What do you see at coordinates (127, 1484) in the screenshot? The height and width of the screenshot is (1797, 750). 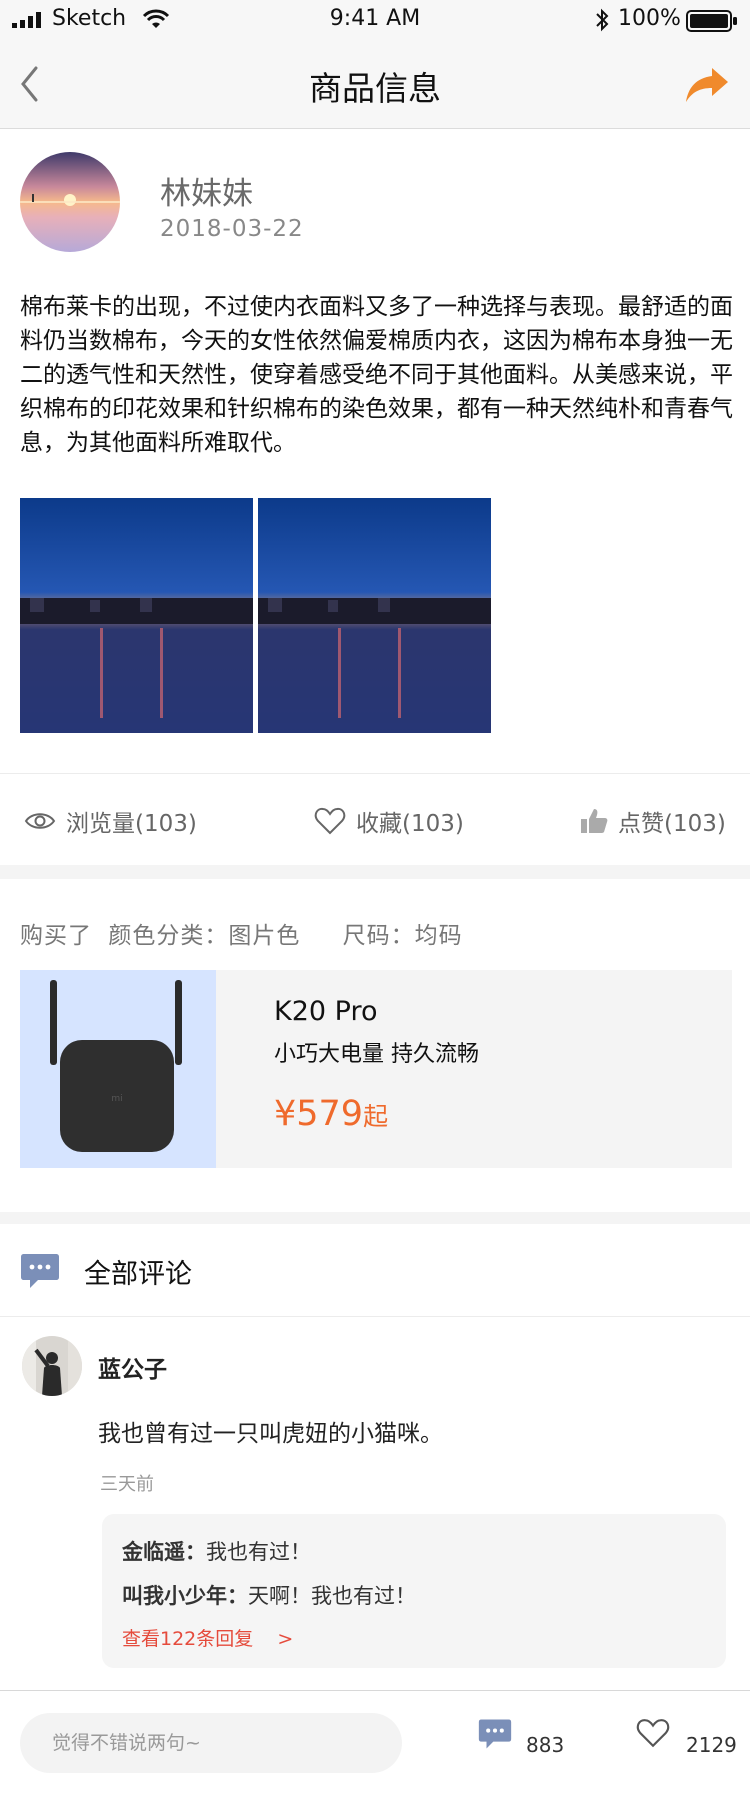 I see `comment-time: 三天前` at bounding box center [127, 1484].